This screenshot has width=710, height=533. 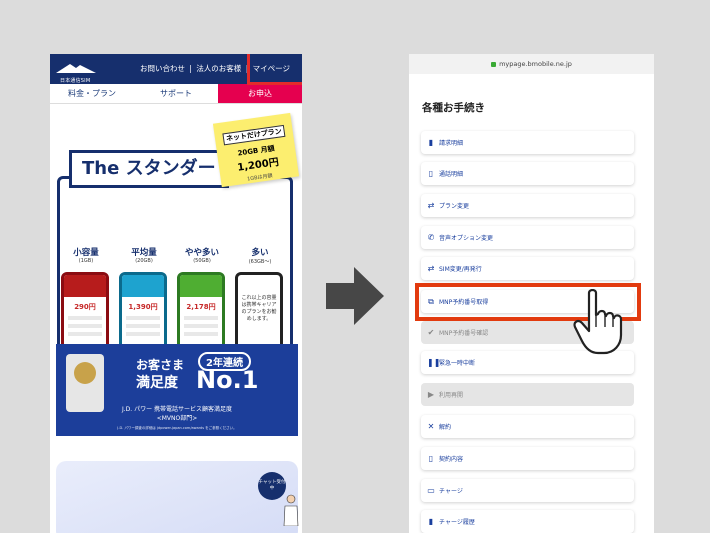 What do you see at coordinates (454, 206) in the screenshot?
I see `menu-label: プラン変更` at bounding box center [454, 206].